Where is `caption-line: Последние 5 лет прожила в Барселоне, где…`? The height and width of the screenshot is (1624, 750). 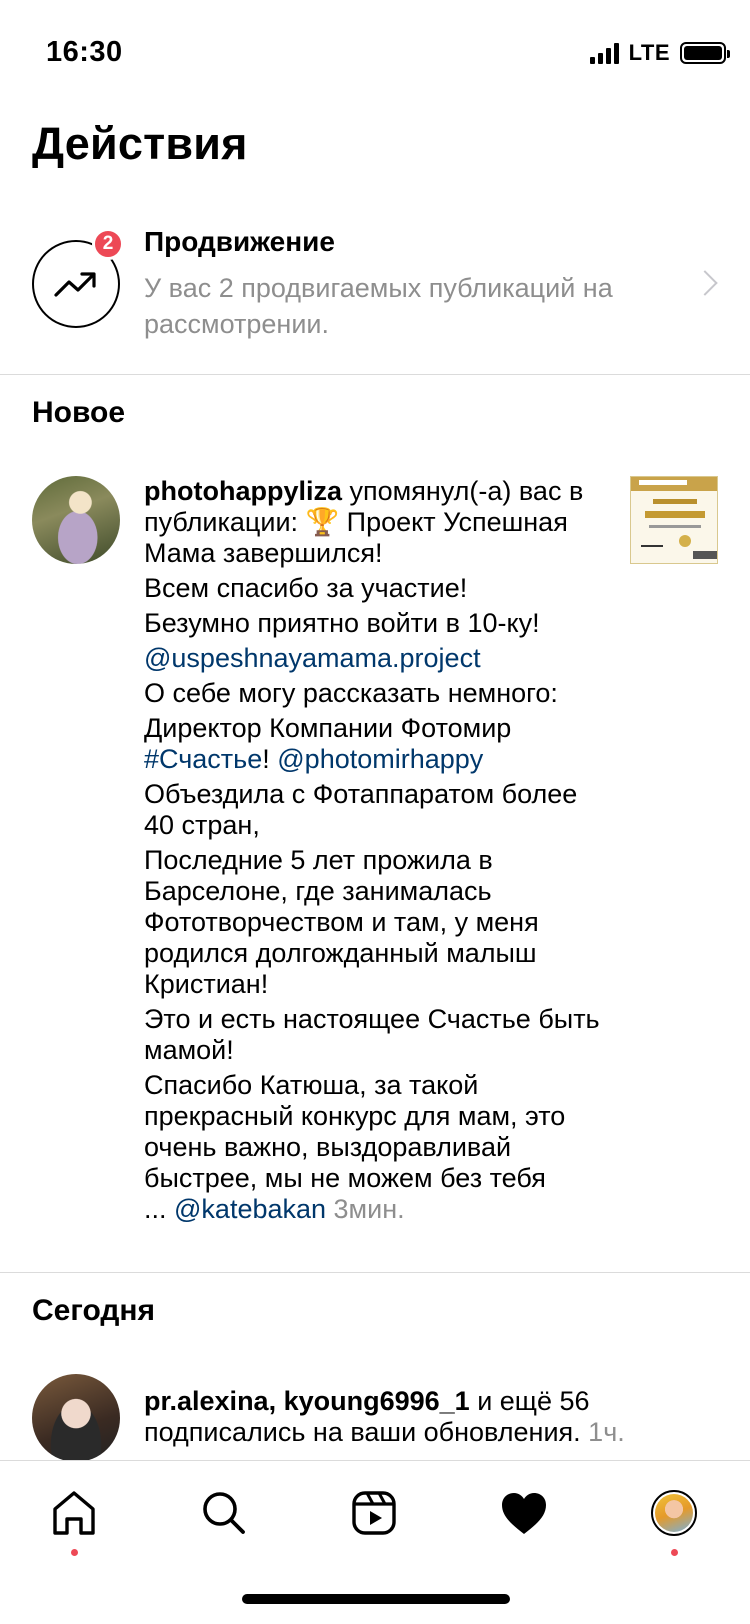 caption-line: Последние 5 лет прожила в Барселоне, где… is located at coordinates (341, 922).